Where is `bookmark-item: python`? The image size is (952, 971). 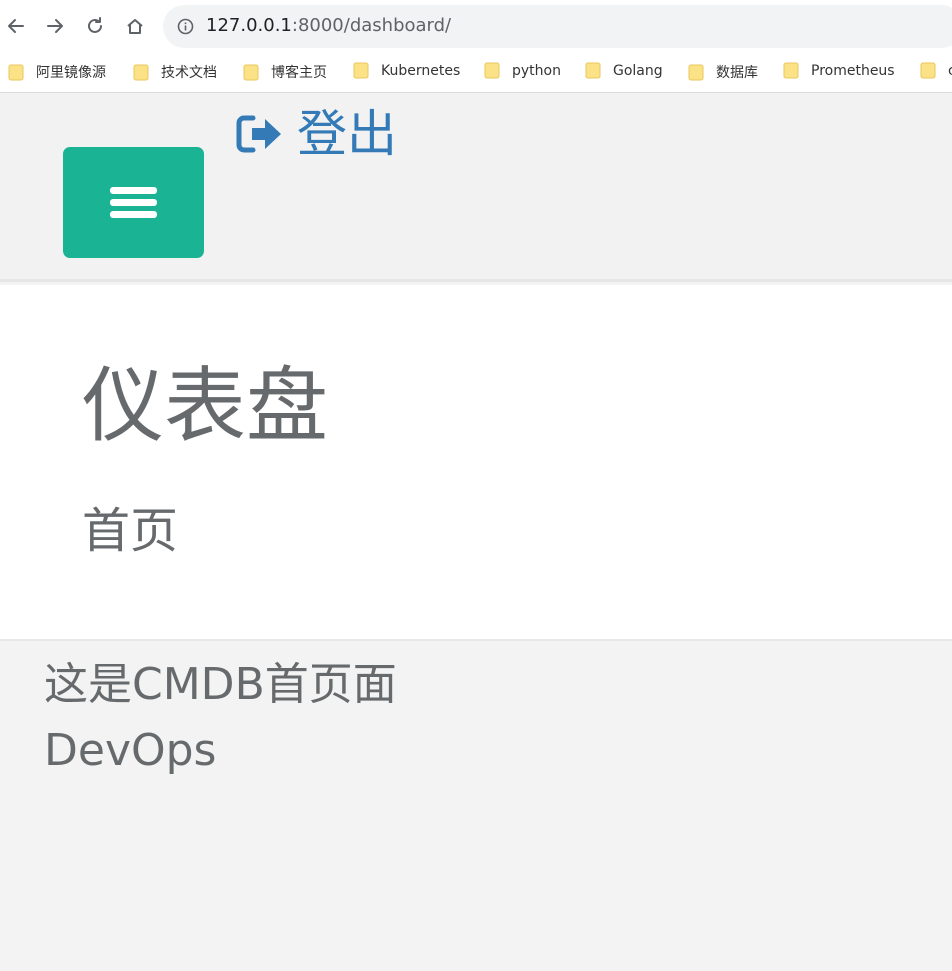 bookmark-item: python is located at coordinates (522, 70).